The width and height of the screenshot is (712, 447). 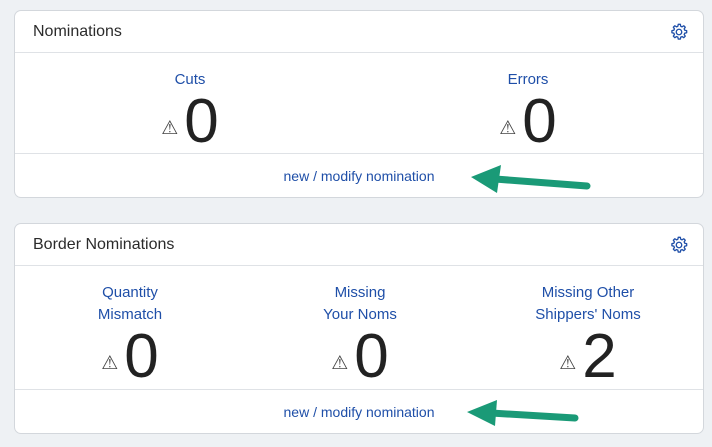 What do you see at coordinates (77, 31) in the screenshot?
I see `card-title: Nominations` at bounding box center [77, 31].